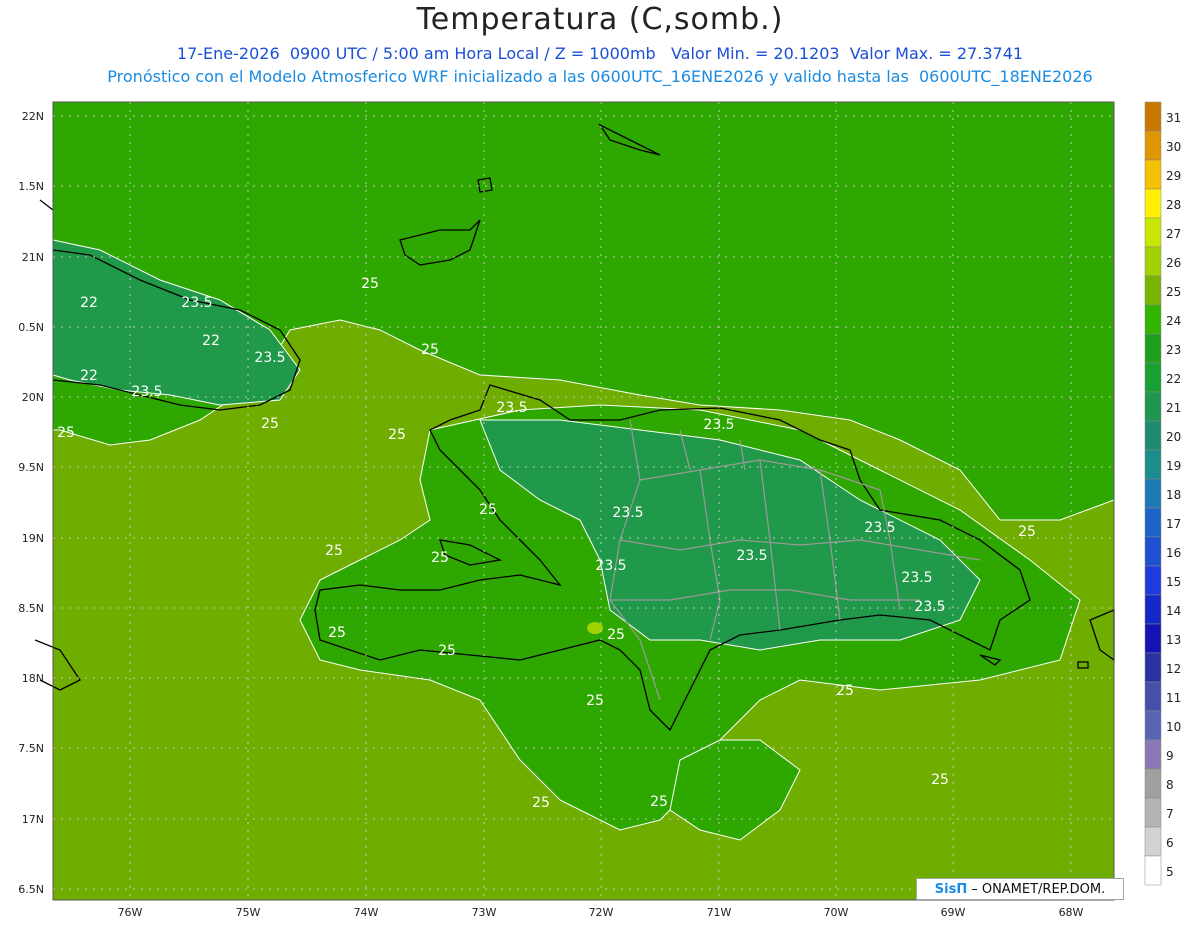 Image resolution: width=1200 pixels, height=927 pixels. What do you see at coordinates (1173, 698) in the screenshot?
I see `colorbar-label: 11` at bounding box center [1173, 698].